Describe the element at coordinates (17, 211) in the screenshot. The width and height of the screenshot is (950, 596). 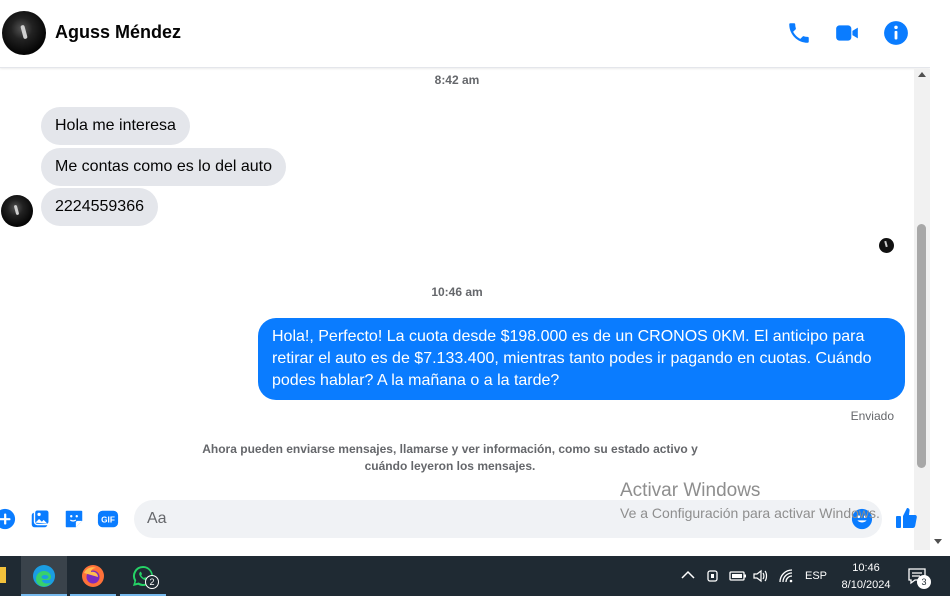
I see `contact-avatar-small` at that location.